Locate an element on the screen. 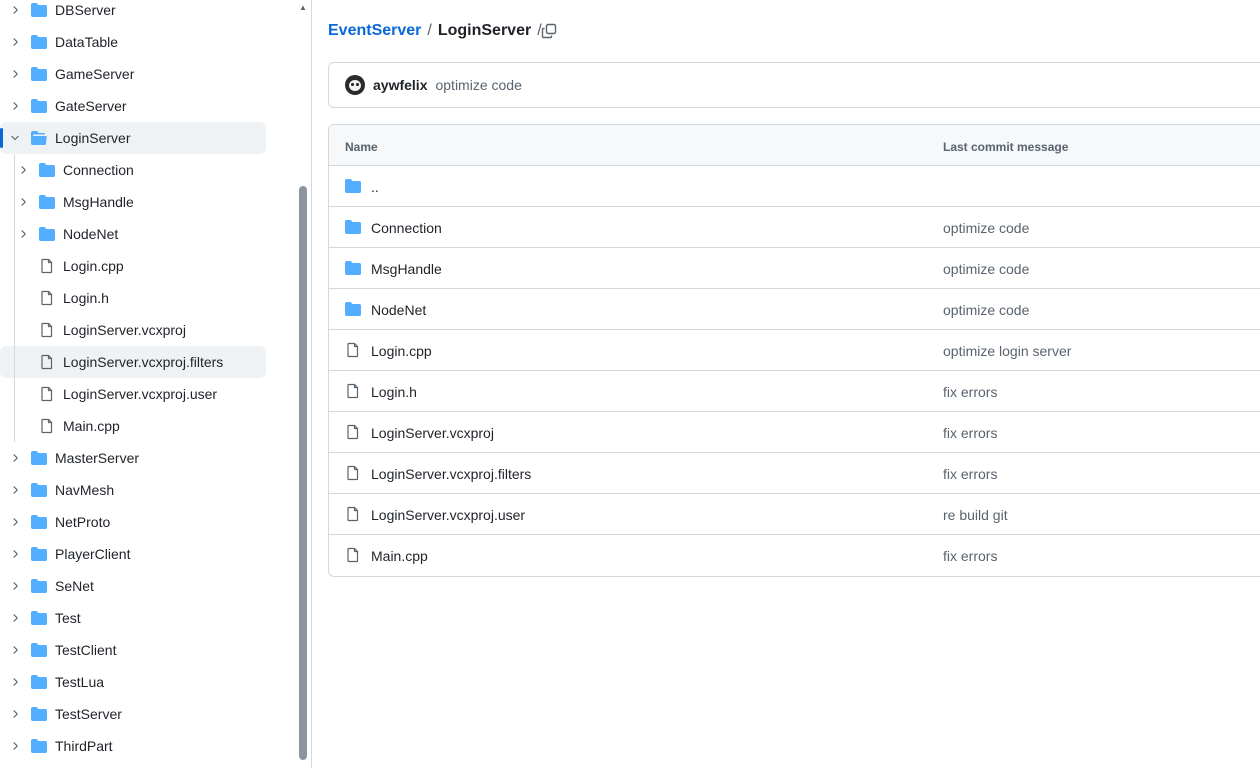 The image size is (1260, 768). sidebar-item-loginserver: LoginServer is located at coordinates (133, 138).